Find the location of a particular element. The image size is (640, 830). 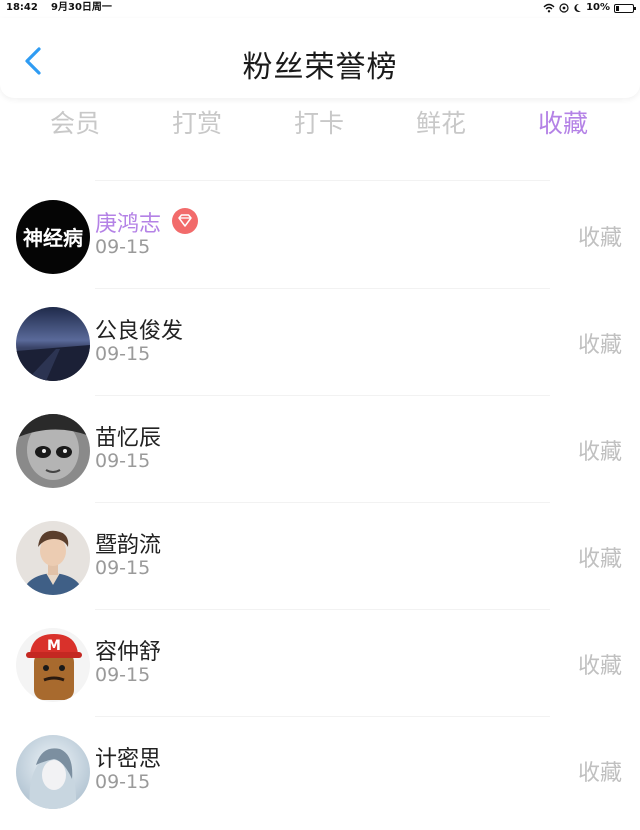

battery-percent: 10% is located at coordinates (598, 7).